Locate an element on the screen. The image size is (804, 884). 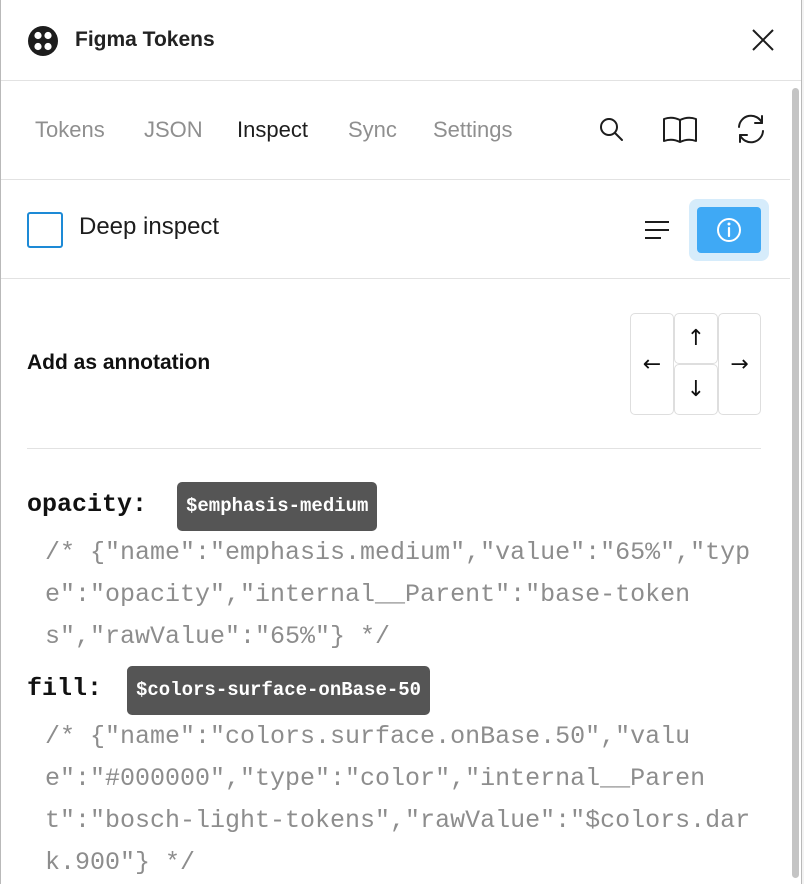
scrollbar-thumb is located at coordinates (795, 483).